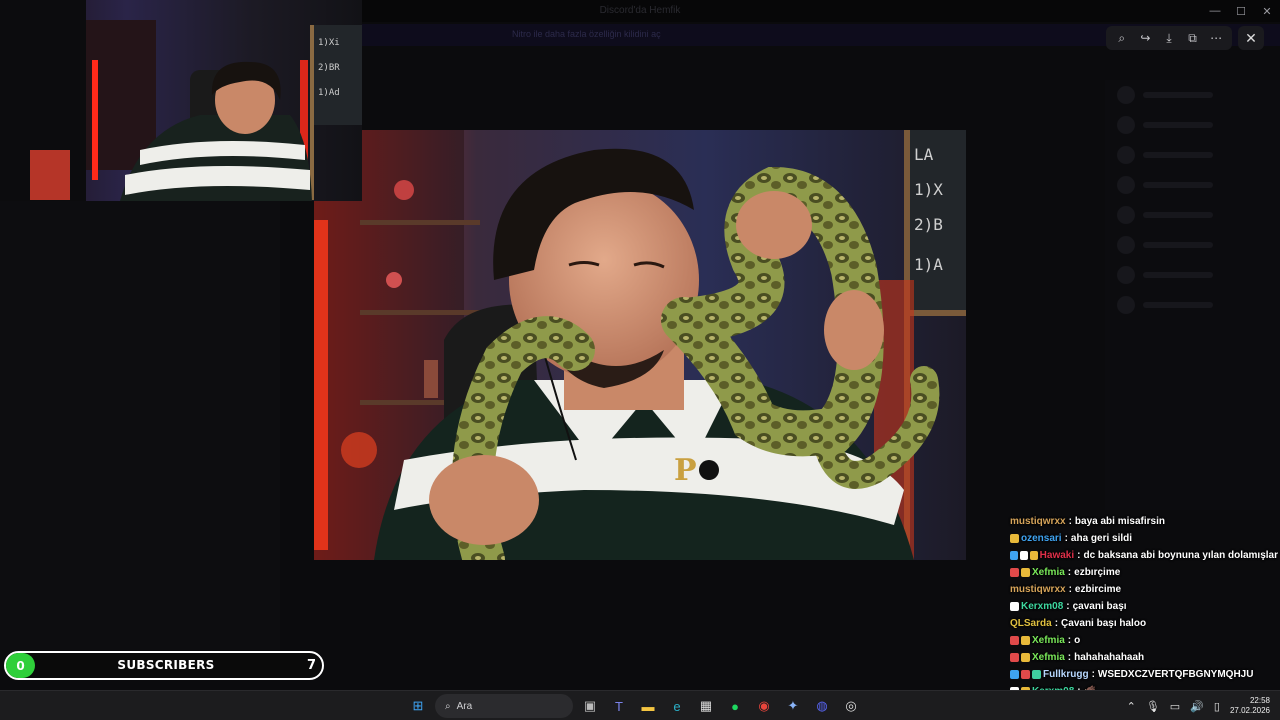  I want to click on download-icon: ⤓, so click(1169, 38).